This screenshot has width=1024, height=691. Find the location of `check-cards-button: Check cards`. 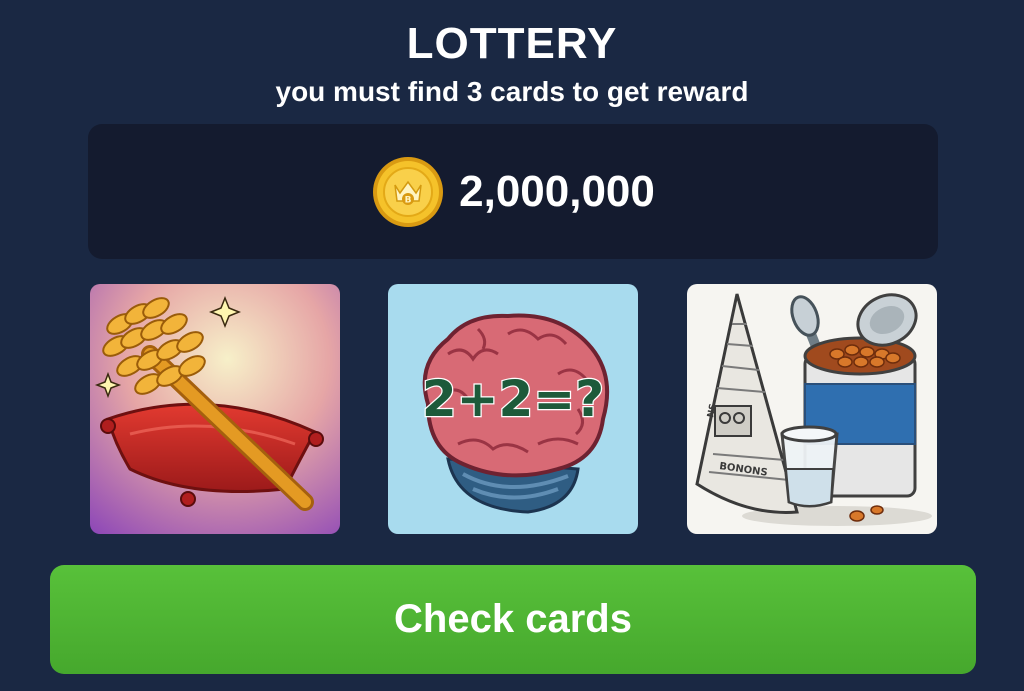

check-cards-button: Check cards is located at coordinates (513, 619).